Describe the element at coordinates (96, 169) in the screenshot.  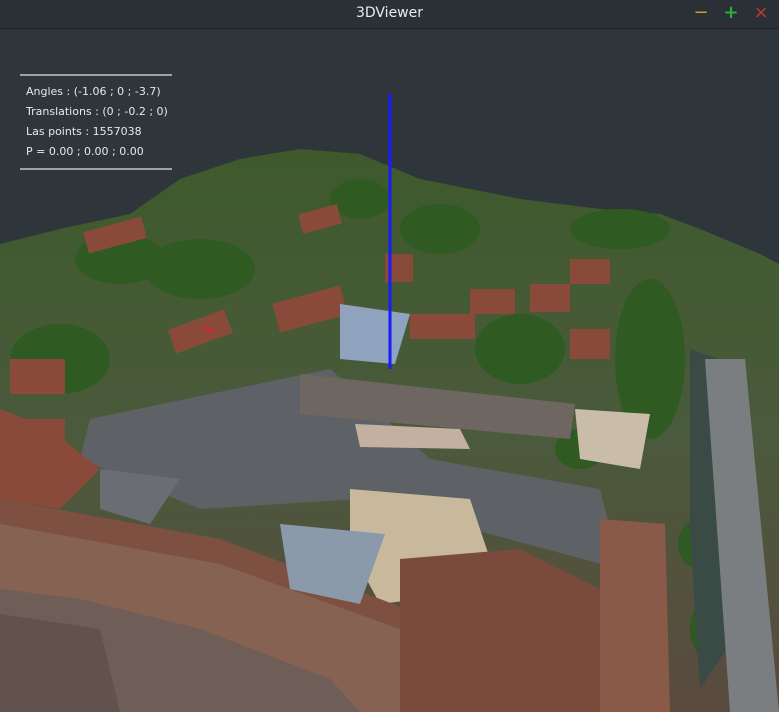
I see `info-bottom-rule` at that location.